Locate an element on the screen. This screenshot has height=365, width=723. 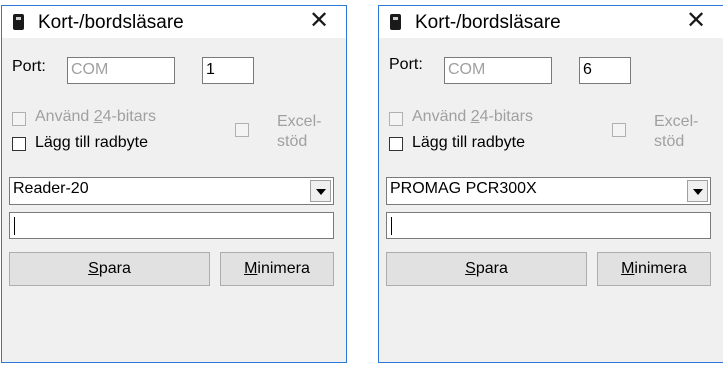
port-number-field: 6 is located at coordinates (605, 70).